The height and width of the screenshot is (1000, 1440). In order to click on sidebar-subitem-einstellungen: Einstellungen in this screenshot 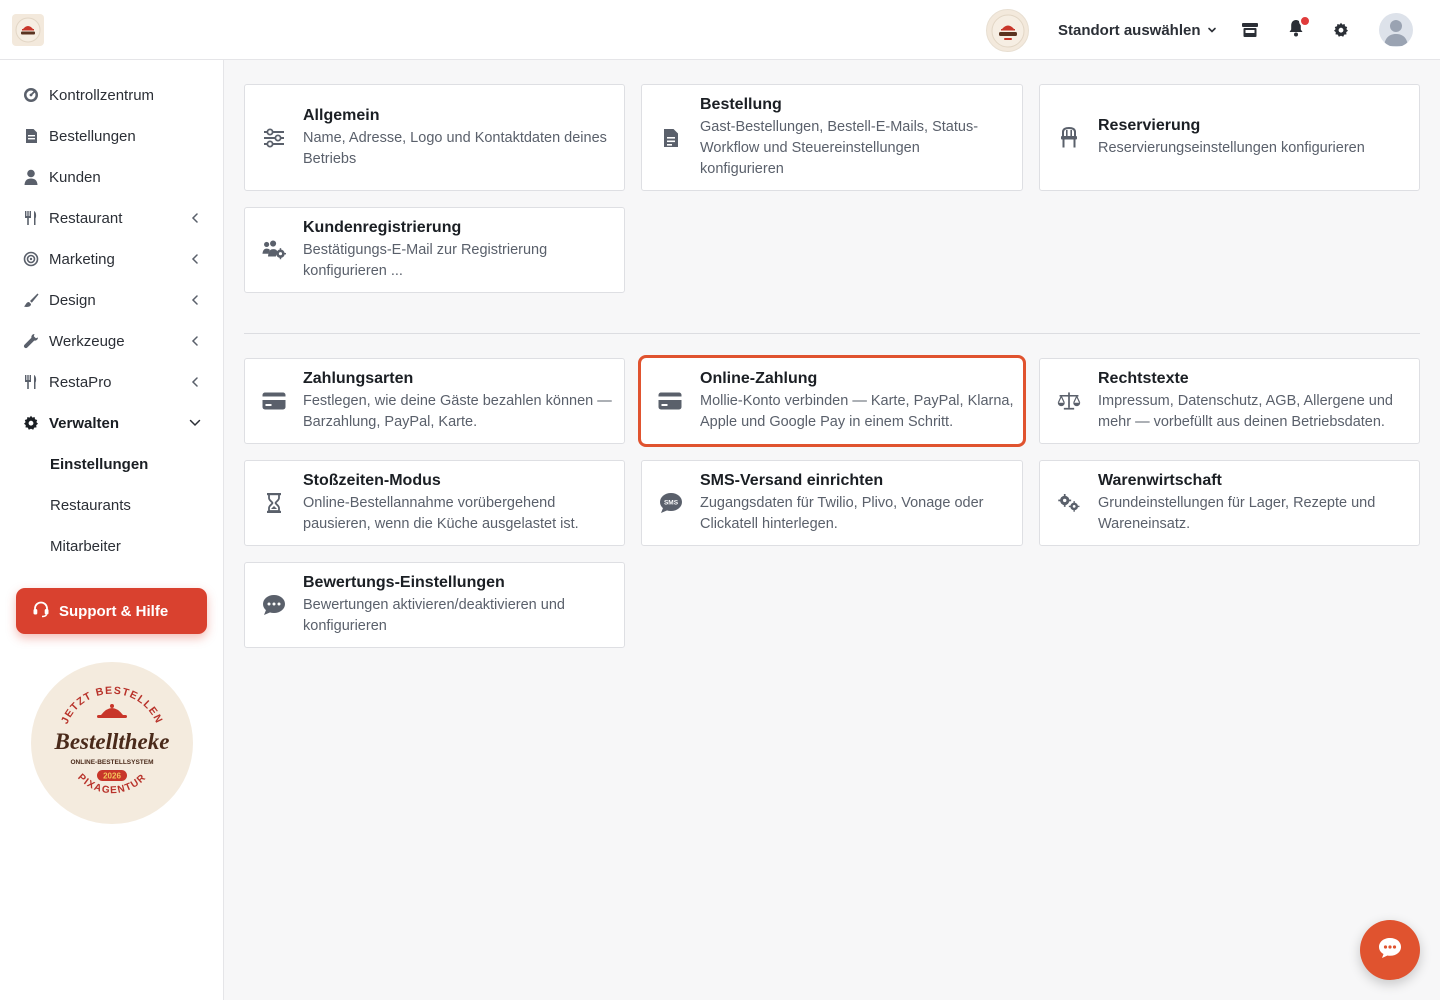, I will do `click(111, 464)`.